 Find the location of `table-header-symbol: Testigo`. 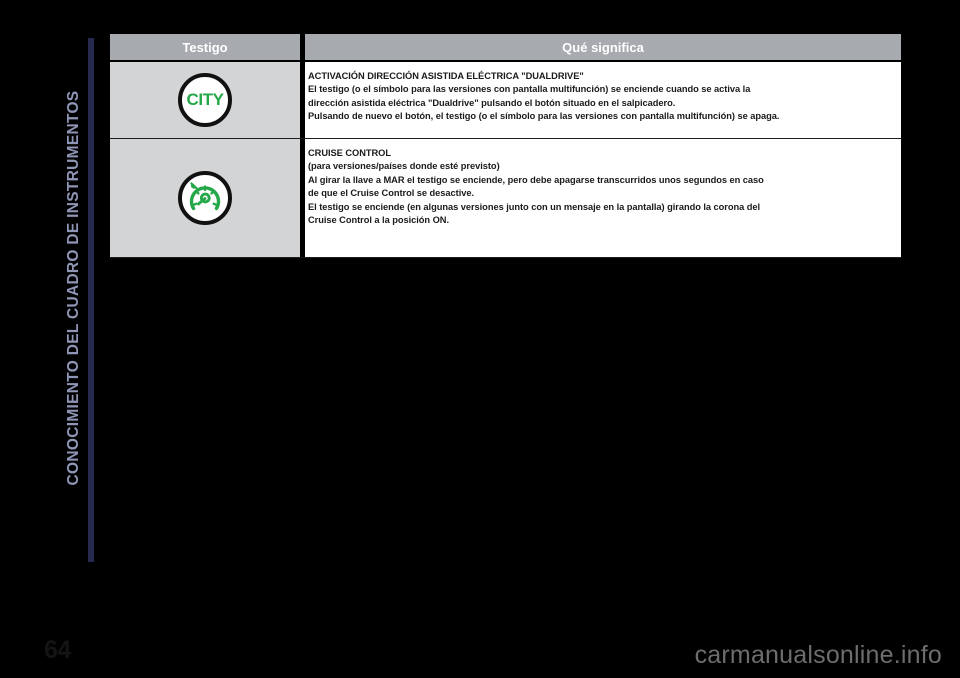

table-header-symbol: Testigo is located at coordinates (205, 47).